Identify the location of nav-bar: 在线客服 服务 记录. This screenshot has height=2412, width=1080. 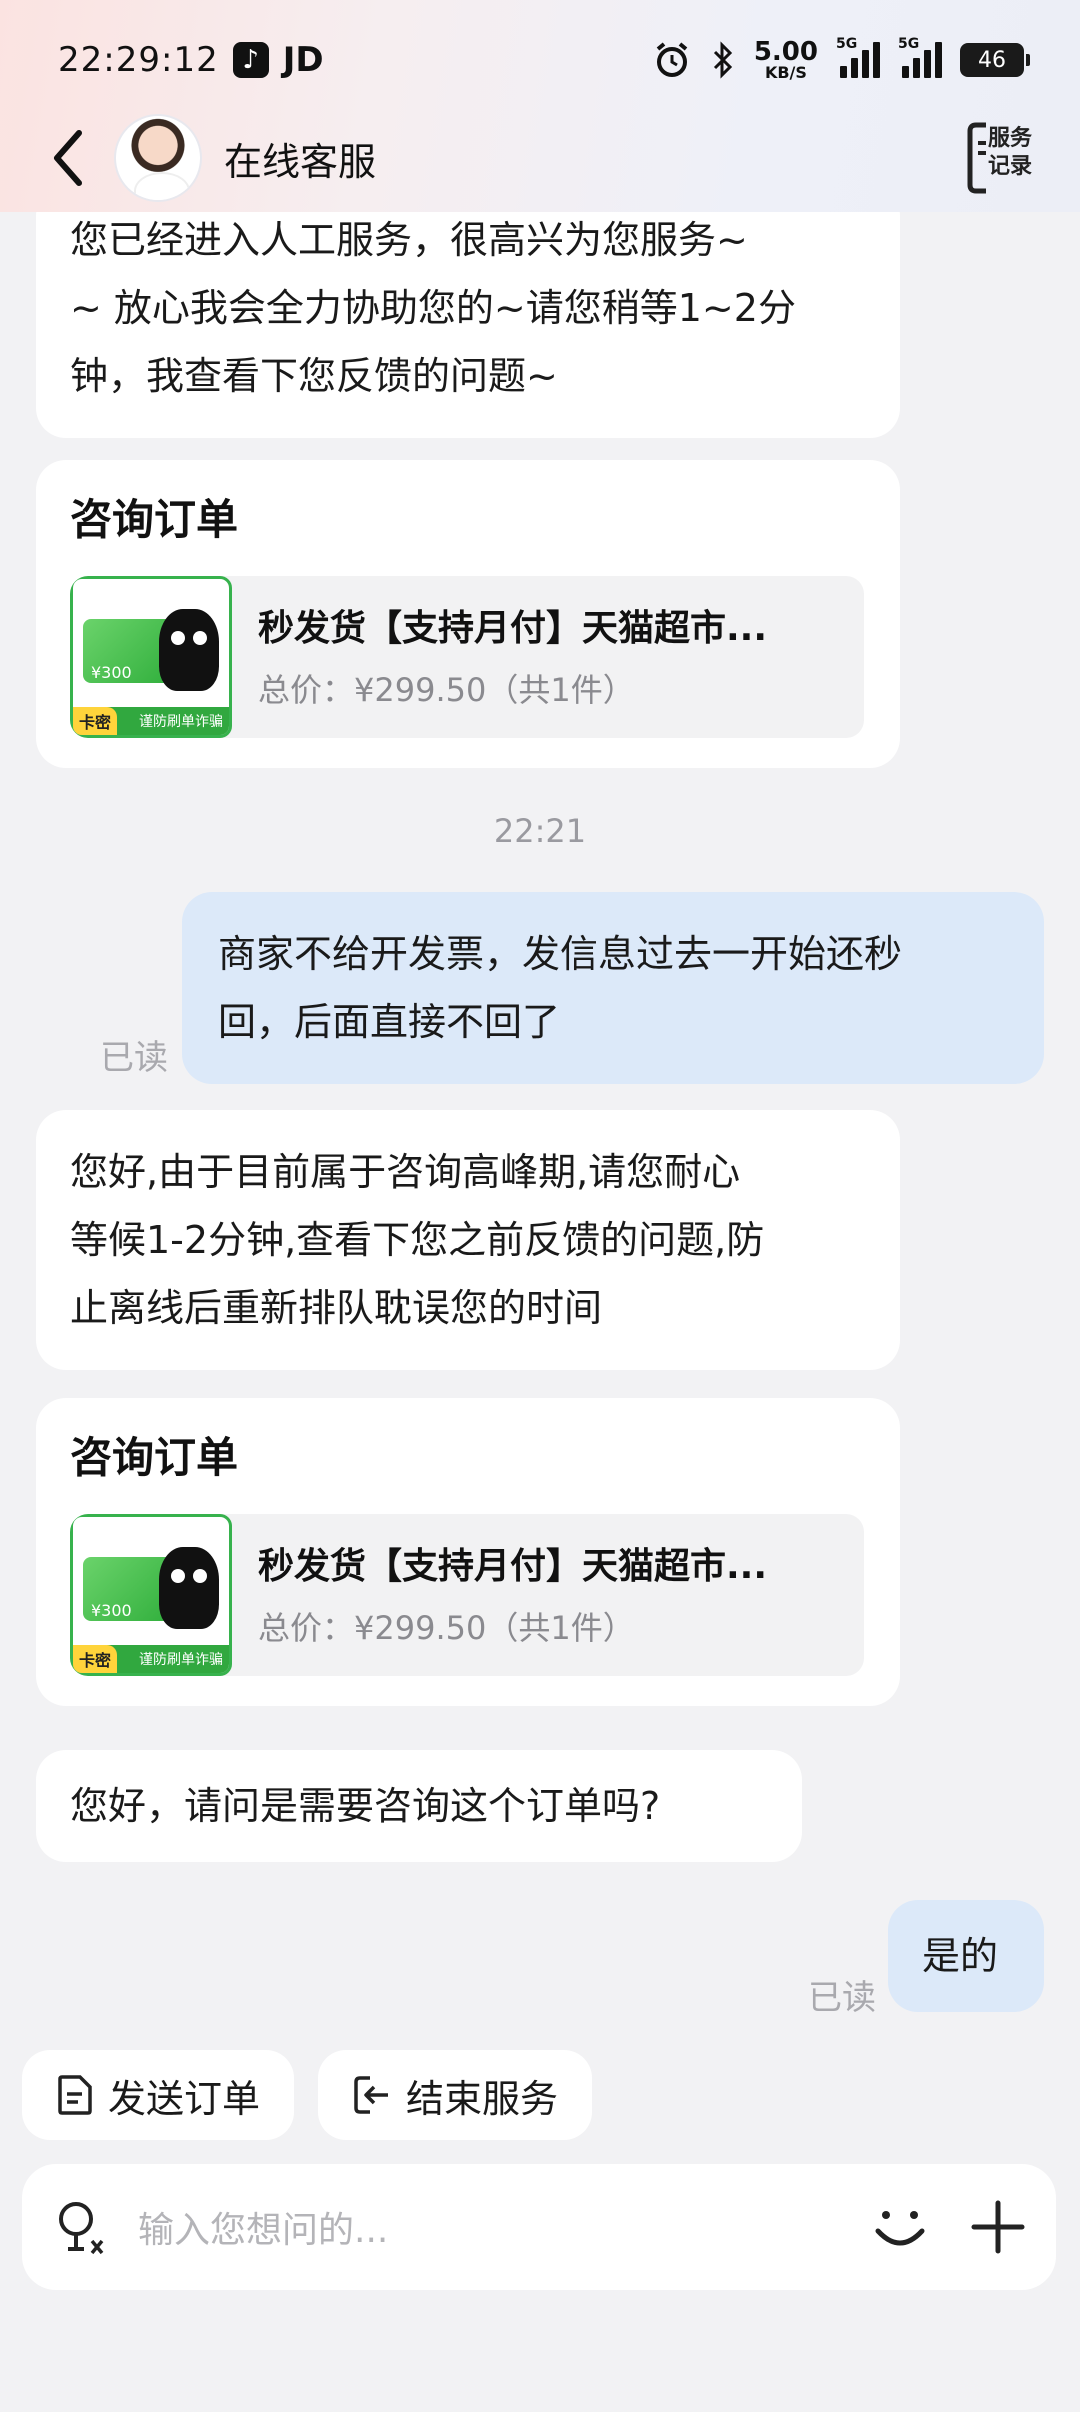
(540, 158).